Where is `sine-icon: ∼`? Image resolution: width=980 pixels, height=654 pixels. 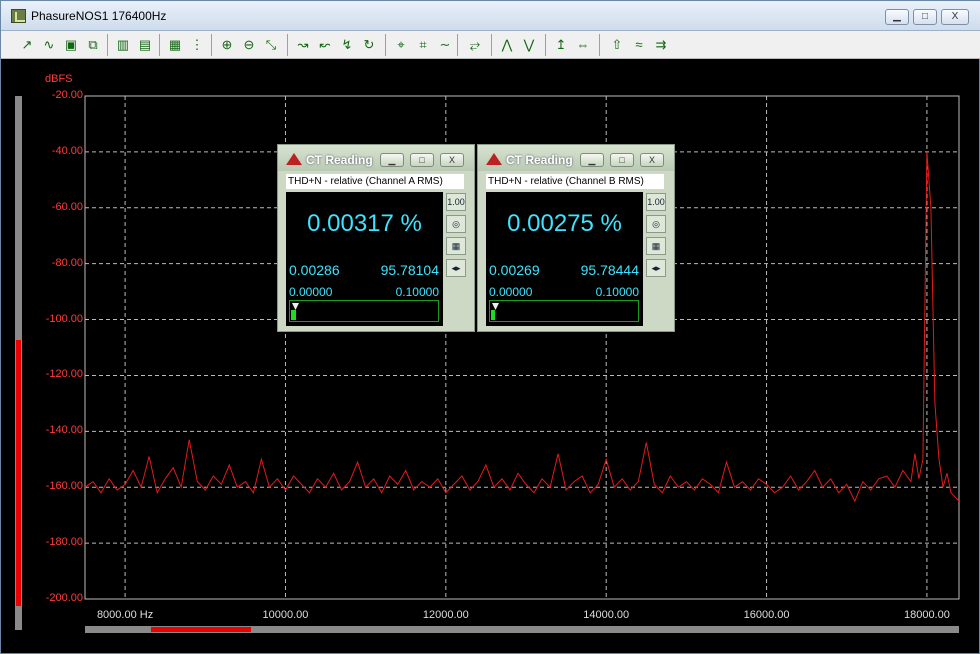
sine-icon: ∼ is located at coordinates (445, 45).